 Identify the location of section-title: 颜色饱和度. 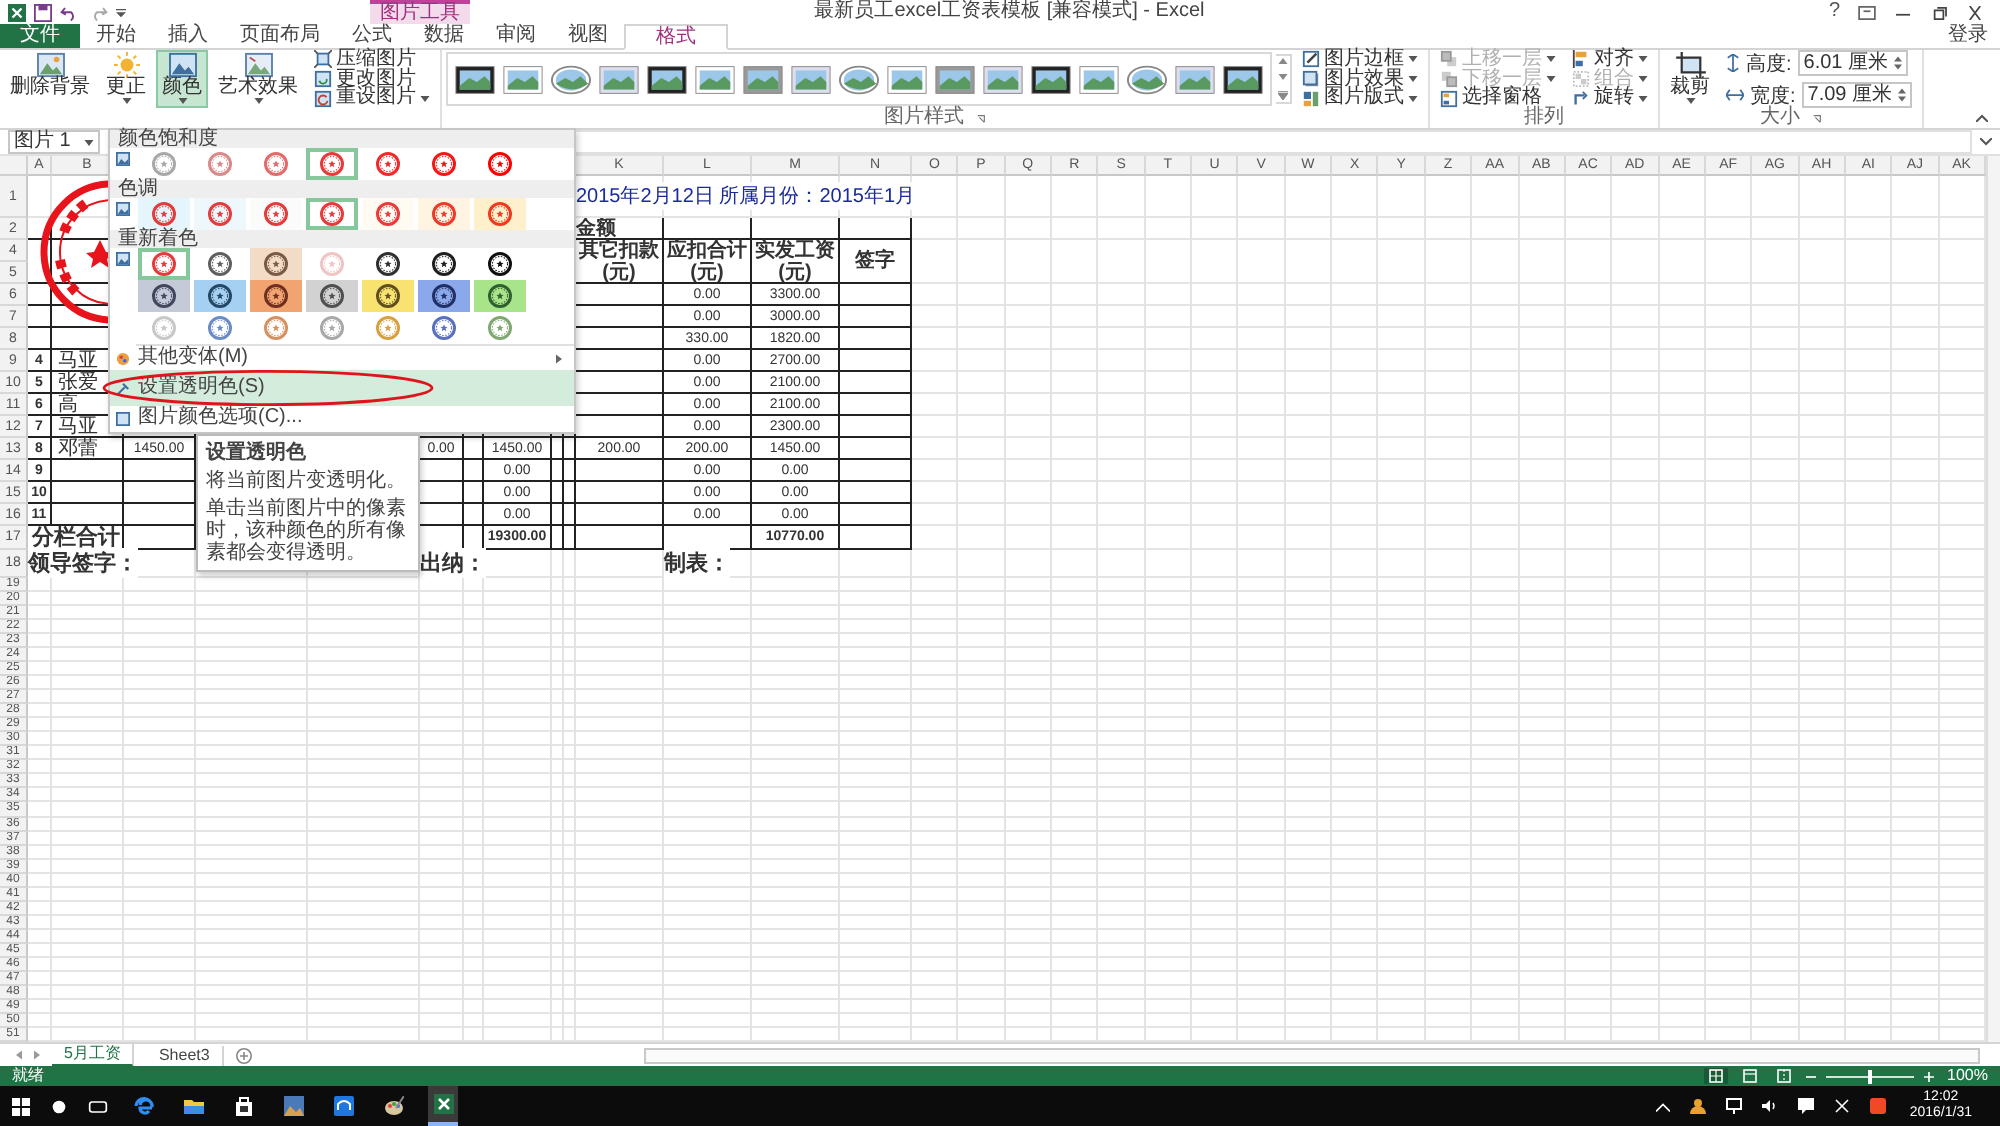
(168, 139).